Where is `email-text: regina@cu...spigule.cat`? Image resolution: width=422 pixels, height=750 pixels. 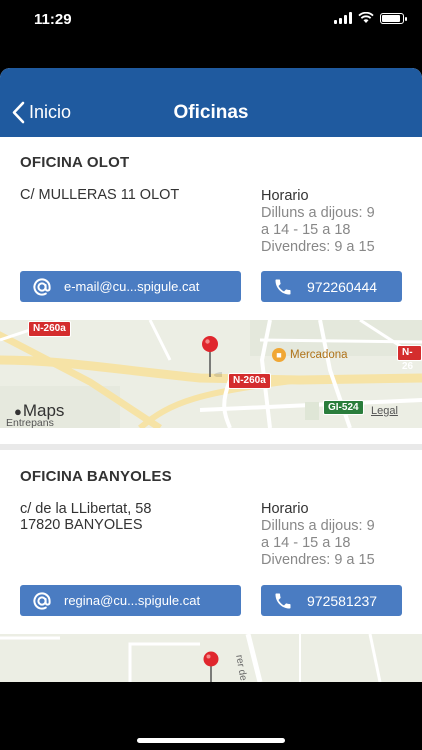 email-text: regina@cu...spigule.cat is located at coordinates (132, 600).